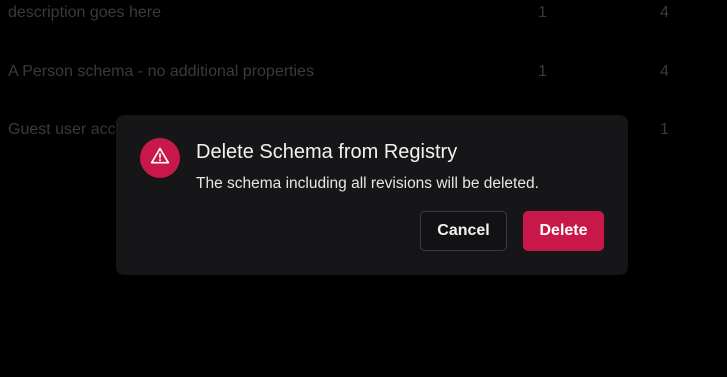 The height and width of the screenshot is (377, 727). What do you see at coordinates (327, 152) in the screenshot?
I see `dialog-title: Delete Schema from Registry` at bounding box center [327, 152].